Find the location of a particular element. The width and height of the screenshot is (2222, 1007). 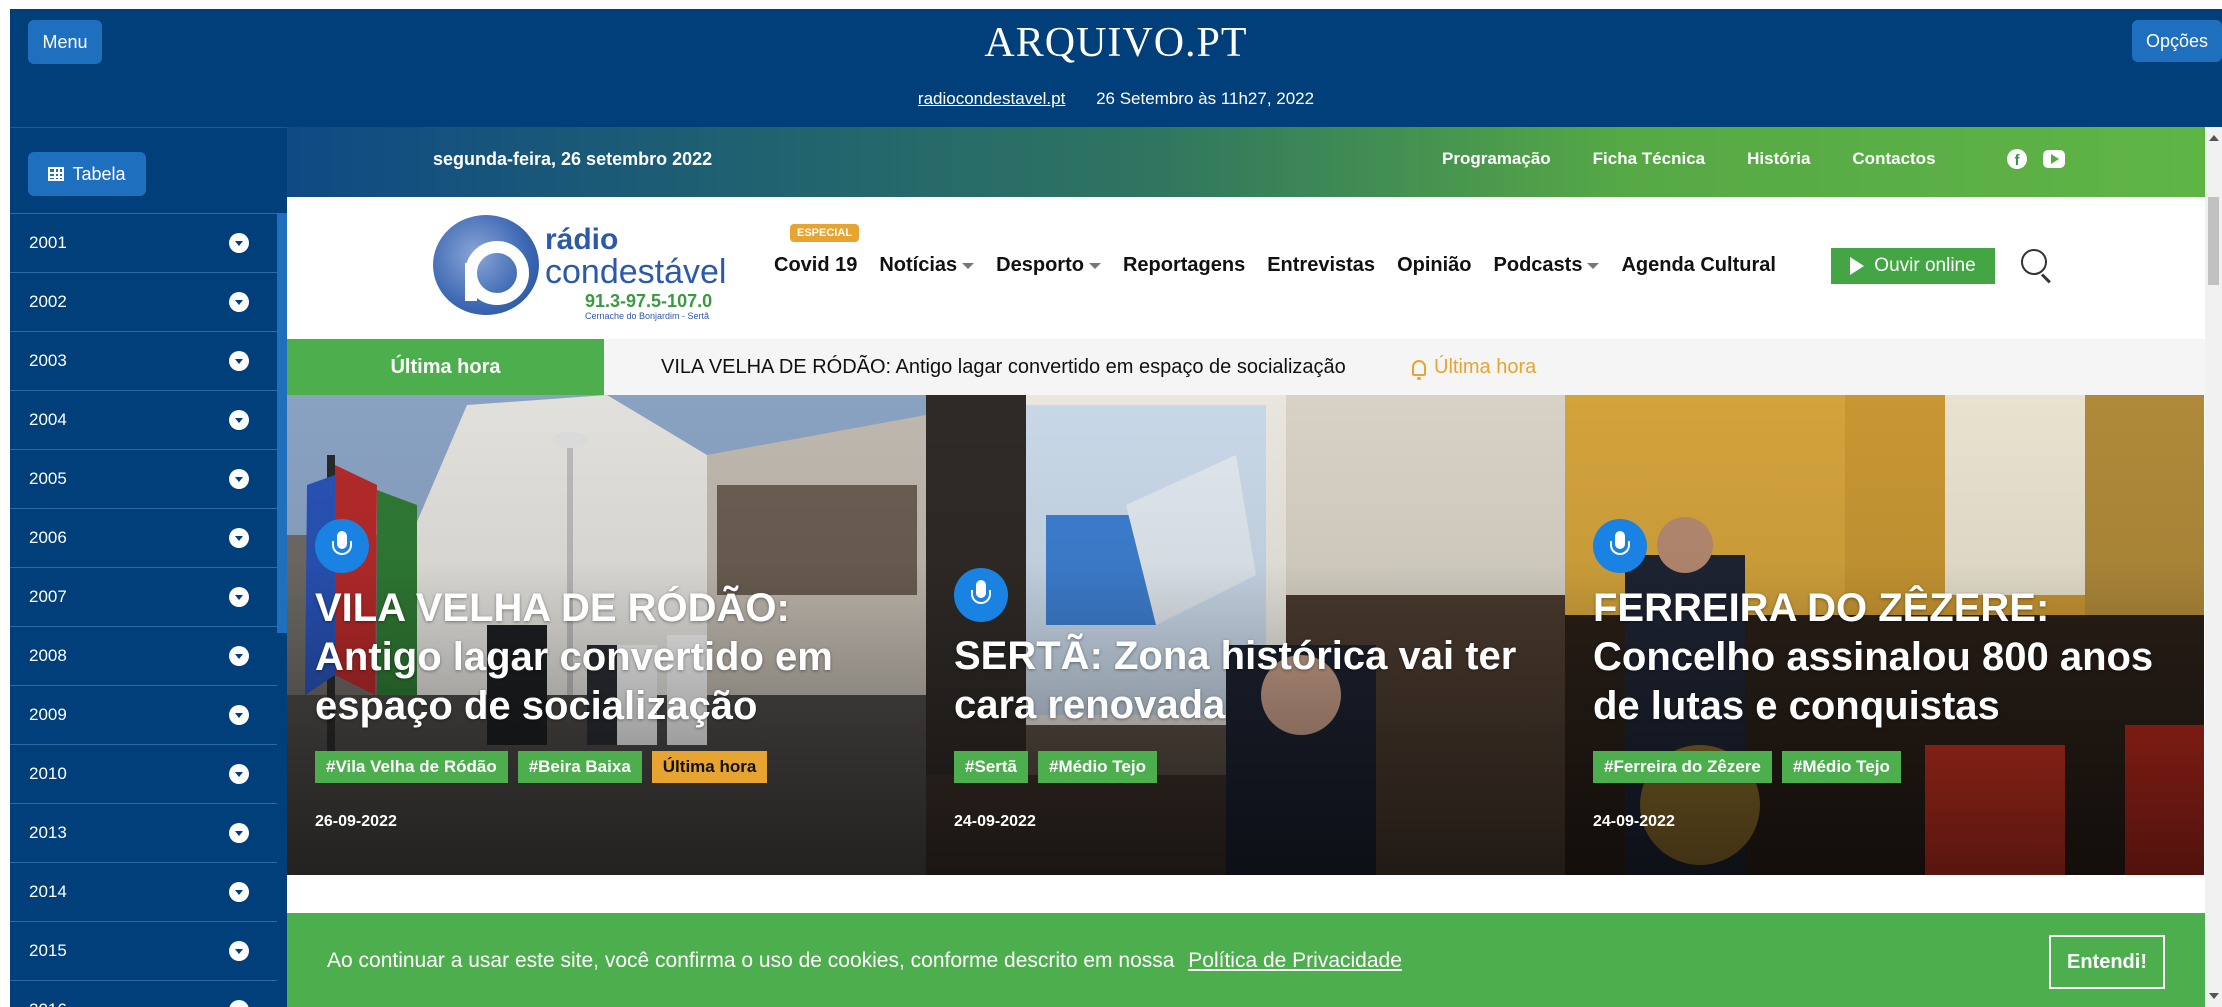

logo-text-name: condestável is located at coordinates (636, 272).